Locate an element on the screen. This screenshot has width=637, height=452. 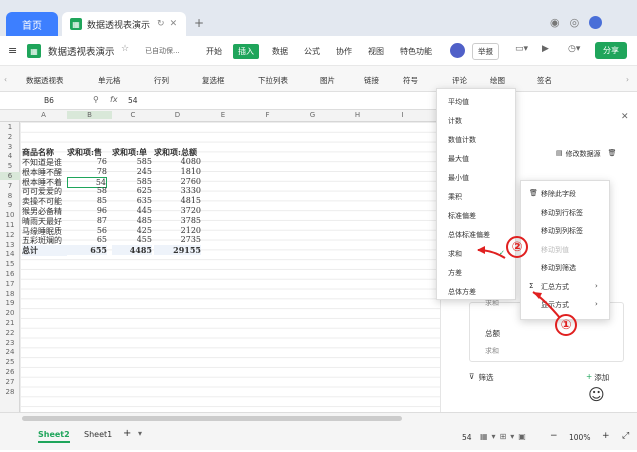
sheet-menu-icon: ▾ is located at coordinates (140, 433).